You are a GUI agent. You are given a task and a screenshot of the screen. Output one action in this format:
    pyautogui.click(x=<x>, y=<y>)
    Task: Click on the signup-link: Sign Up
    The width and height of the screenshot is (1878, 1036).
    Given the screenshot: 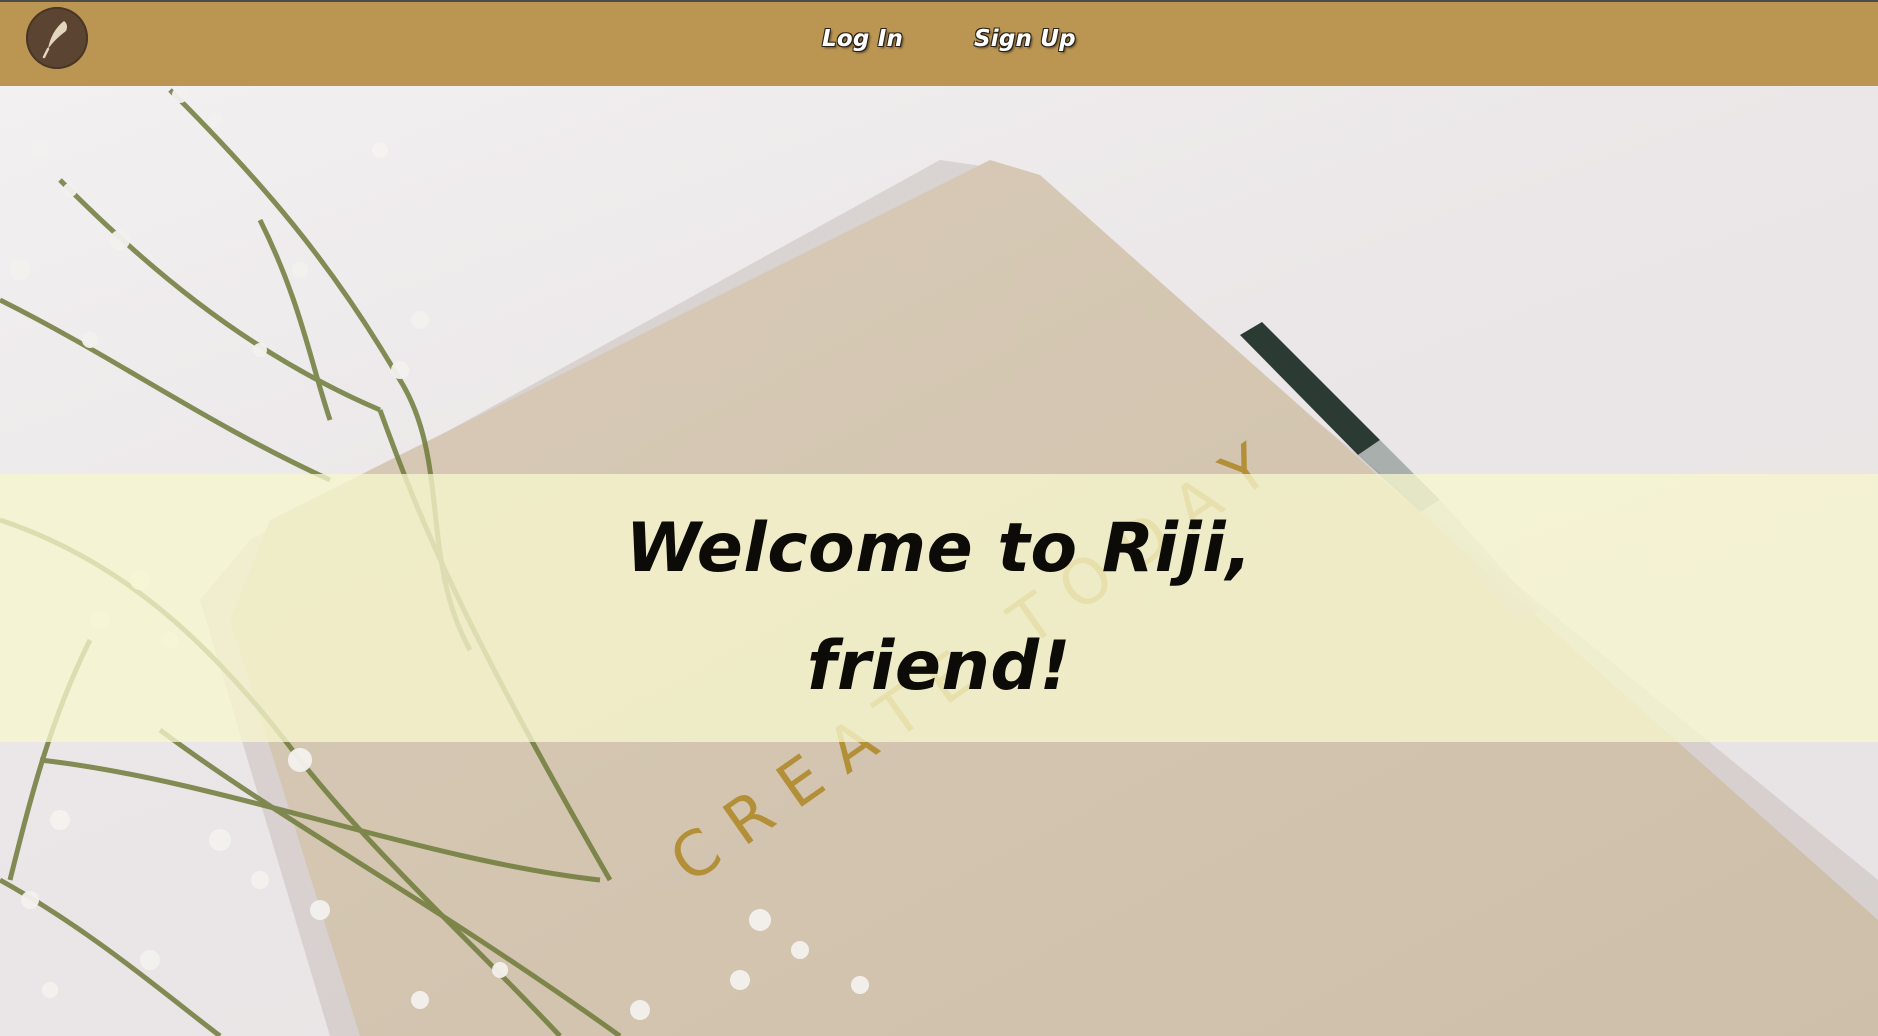 What is the action you would take?
    pyautogui.click(x=1025, y=39)
    